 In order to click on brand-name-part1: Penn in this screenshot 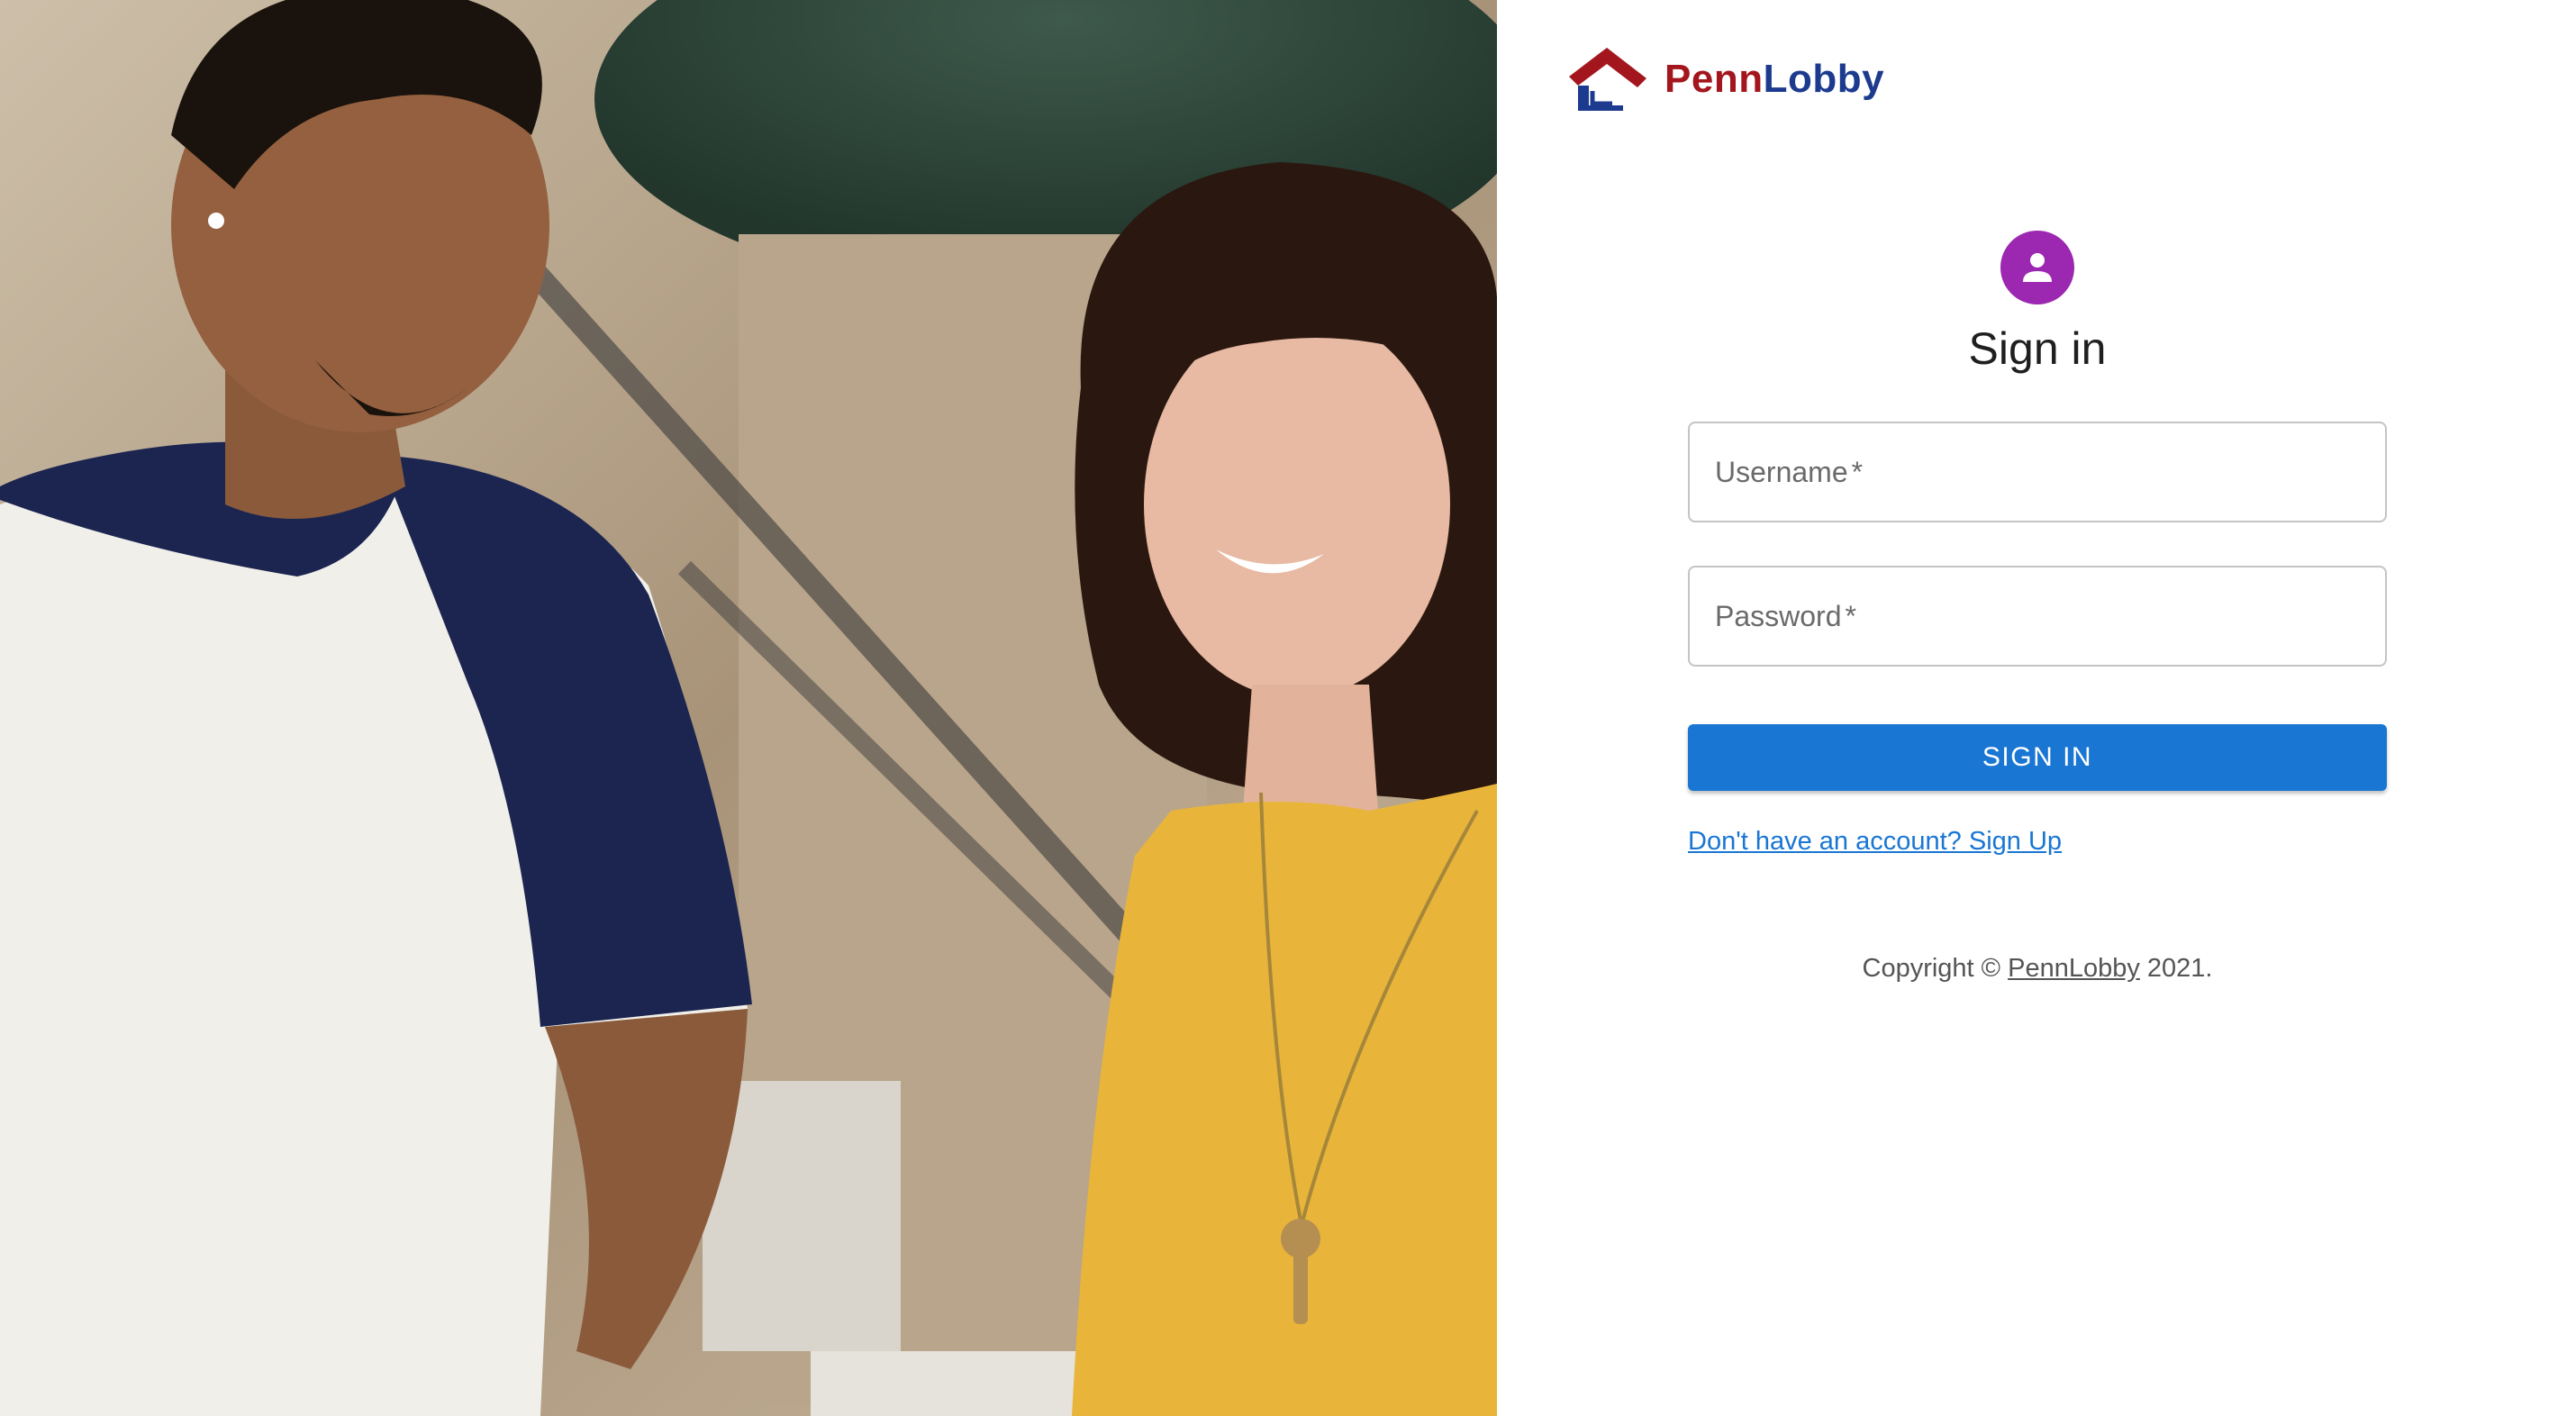, I will do `click(1714, 79)`.